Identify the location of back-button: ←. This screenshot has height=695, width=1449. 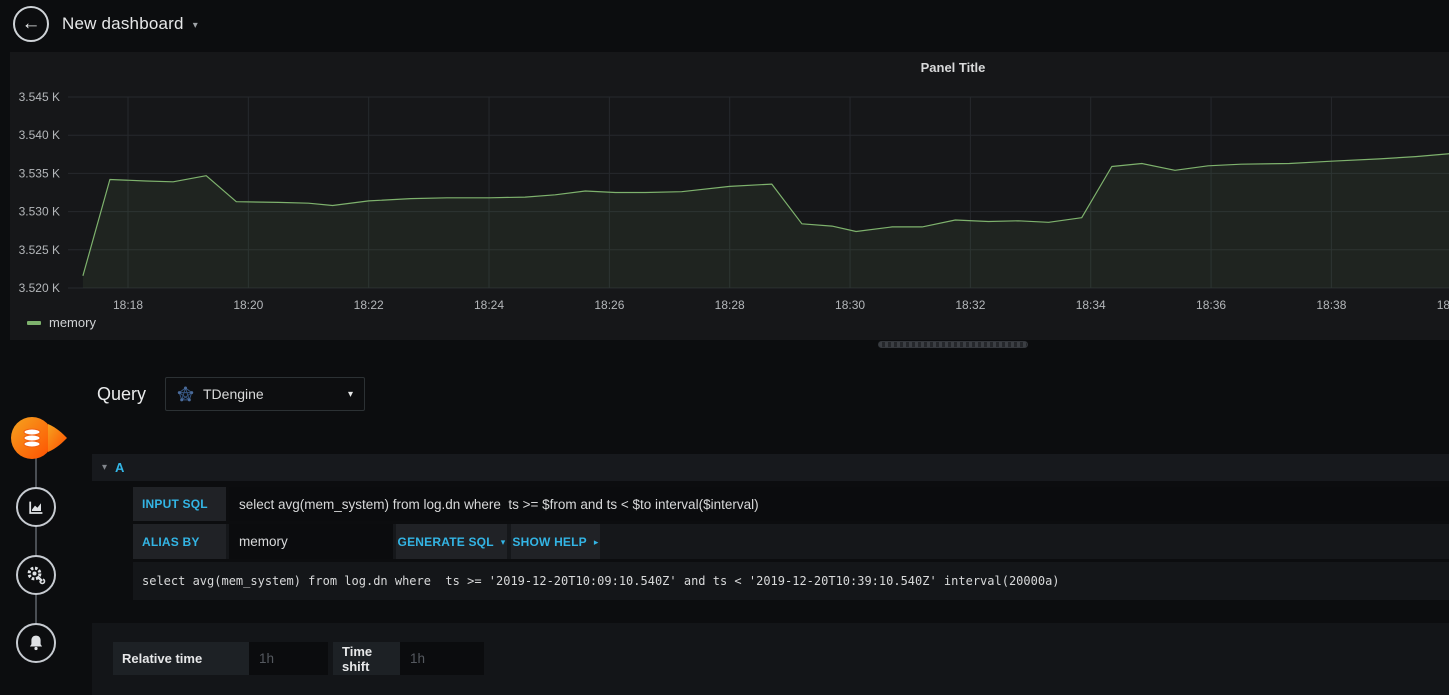
(31, 24).